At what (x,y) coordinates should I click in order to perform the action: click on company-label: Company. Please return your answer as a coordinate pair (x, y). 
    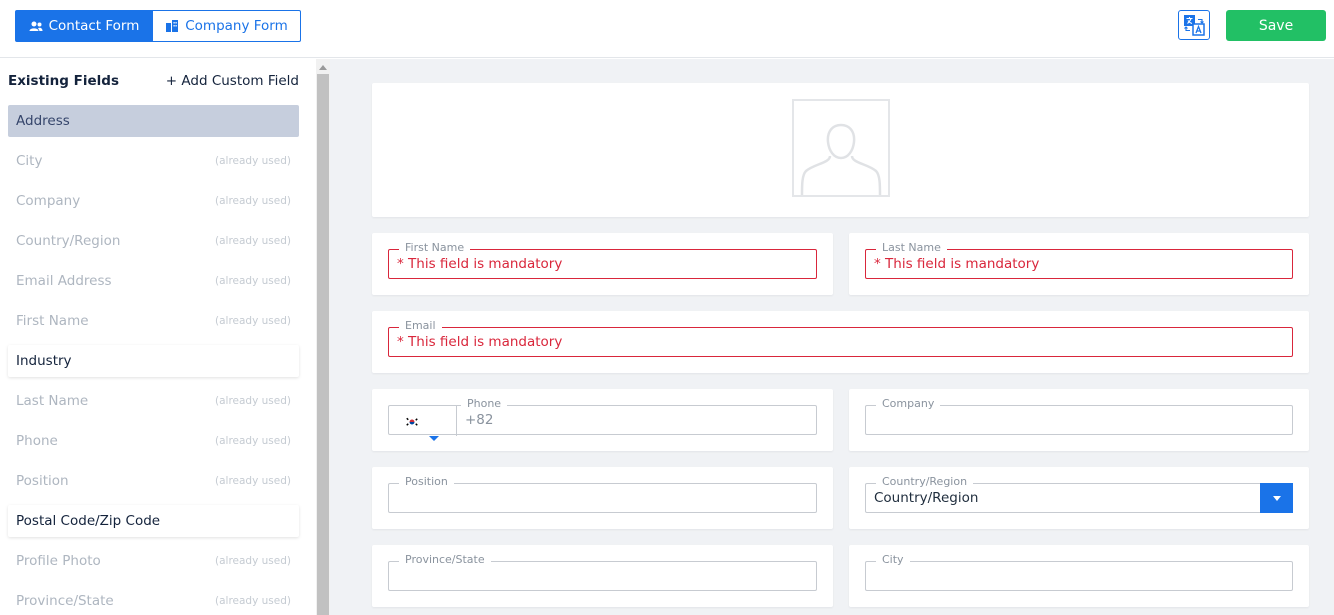
    Looking at the image, I should click on (908, 404).